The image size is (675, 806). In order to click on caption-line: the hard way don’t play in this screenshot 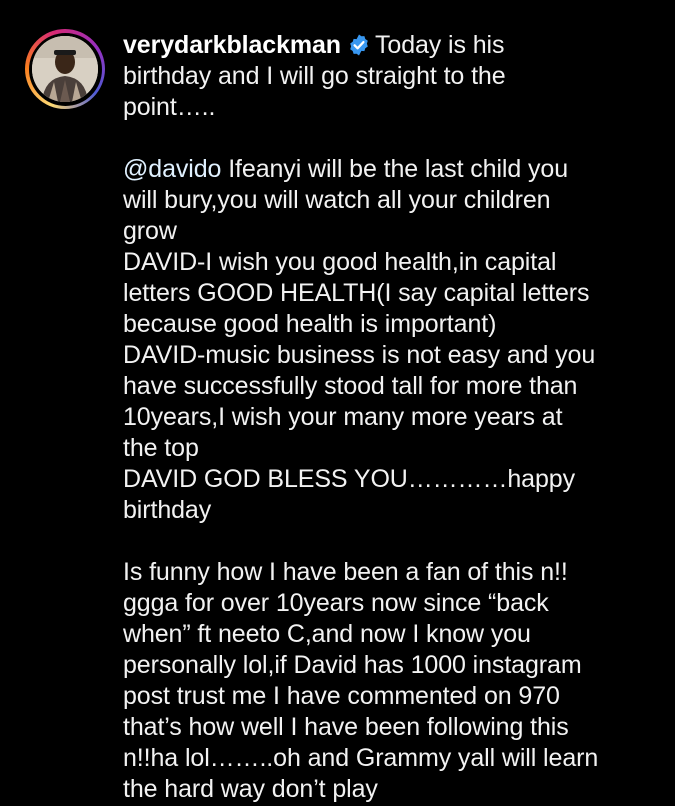, I will do `click(250, 789)`.